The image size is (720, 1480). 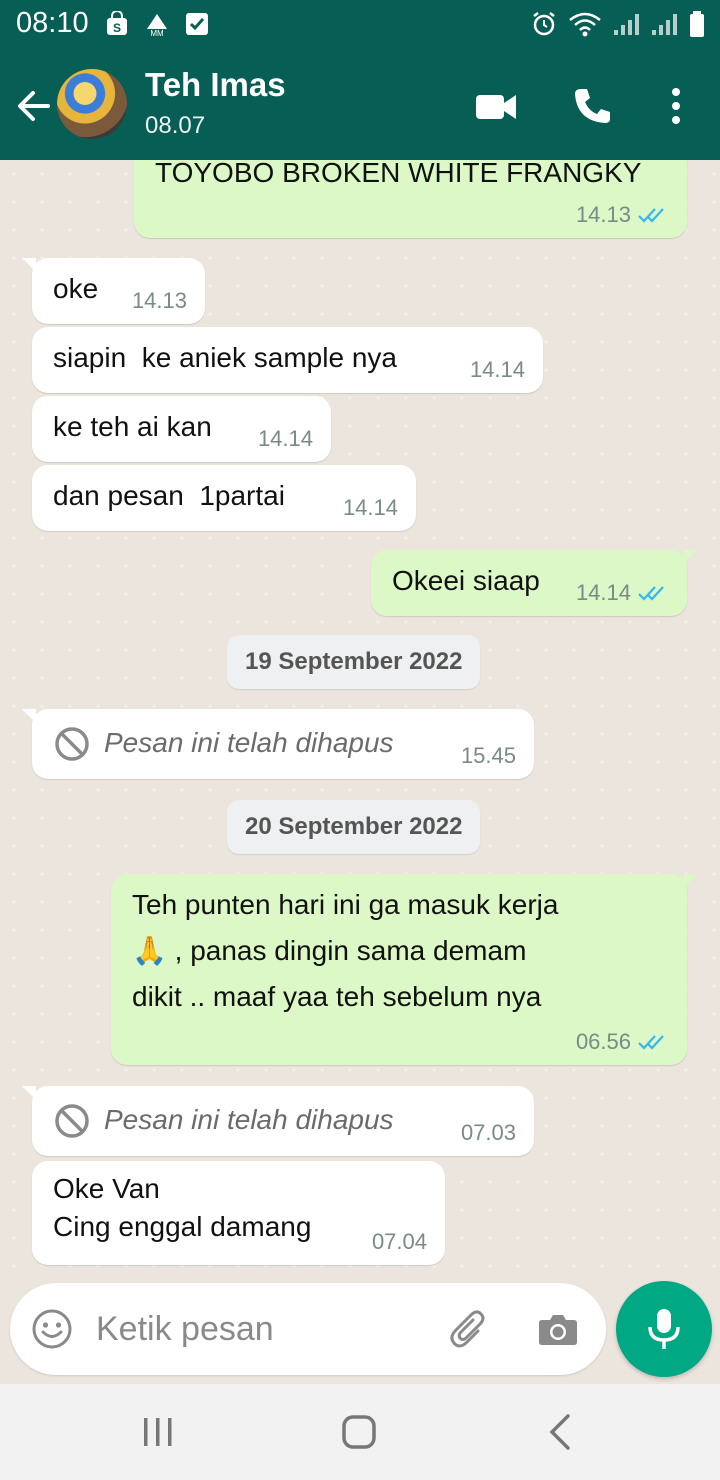 I want to click on message-text: oke, so click(x=76, y=288).